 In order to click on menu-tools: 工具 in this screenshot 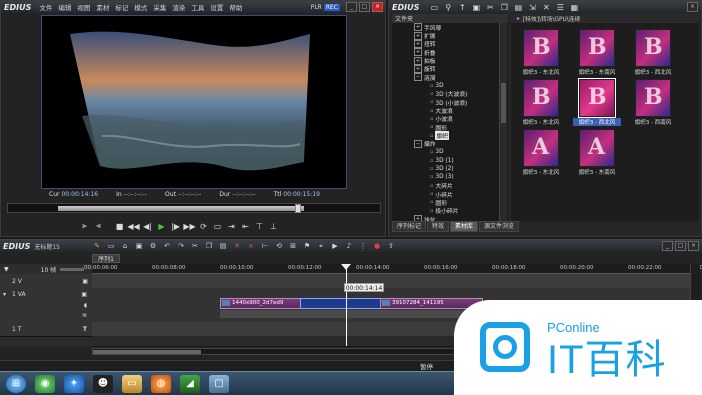, I will do `click(197, 7)`.